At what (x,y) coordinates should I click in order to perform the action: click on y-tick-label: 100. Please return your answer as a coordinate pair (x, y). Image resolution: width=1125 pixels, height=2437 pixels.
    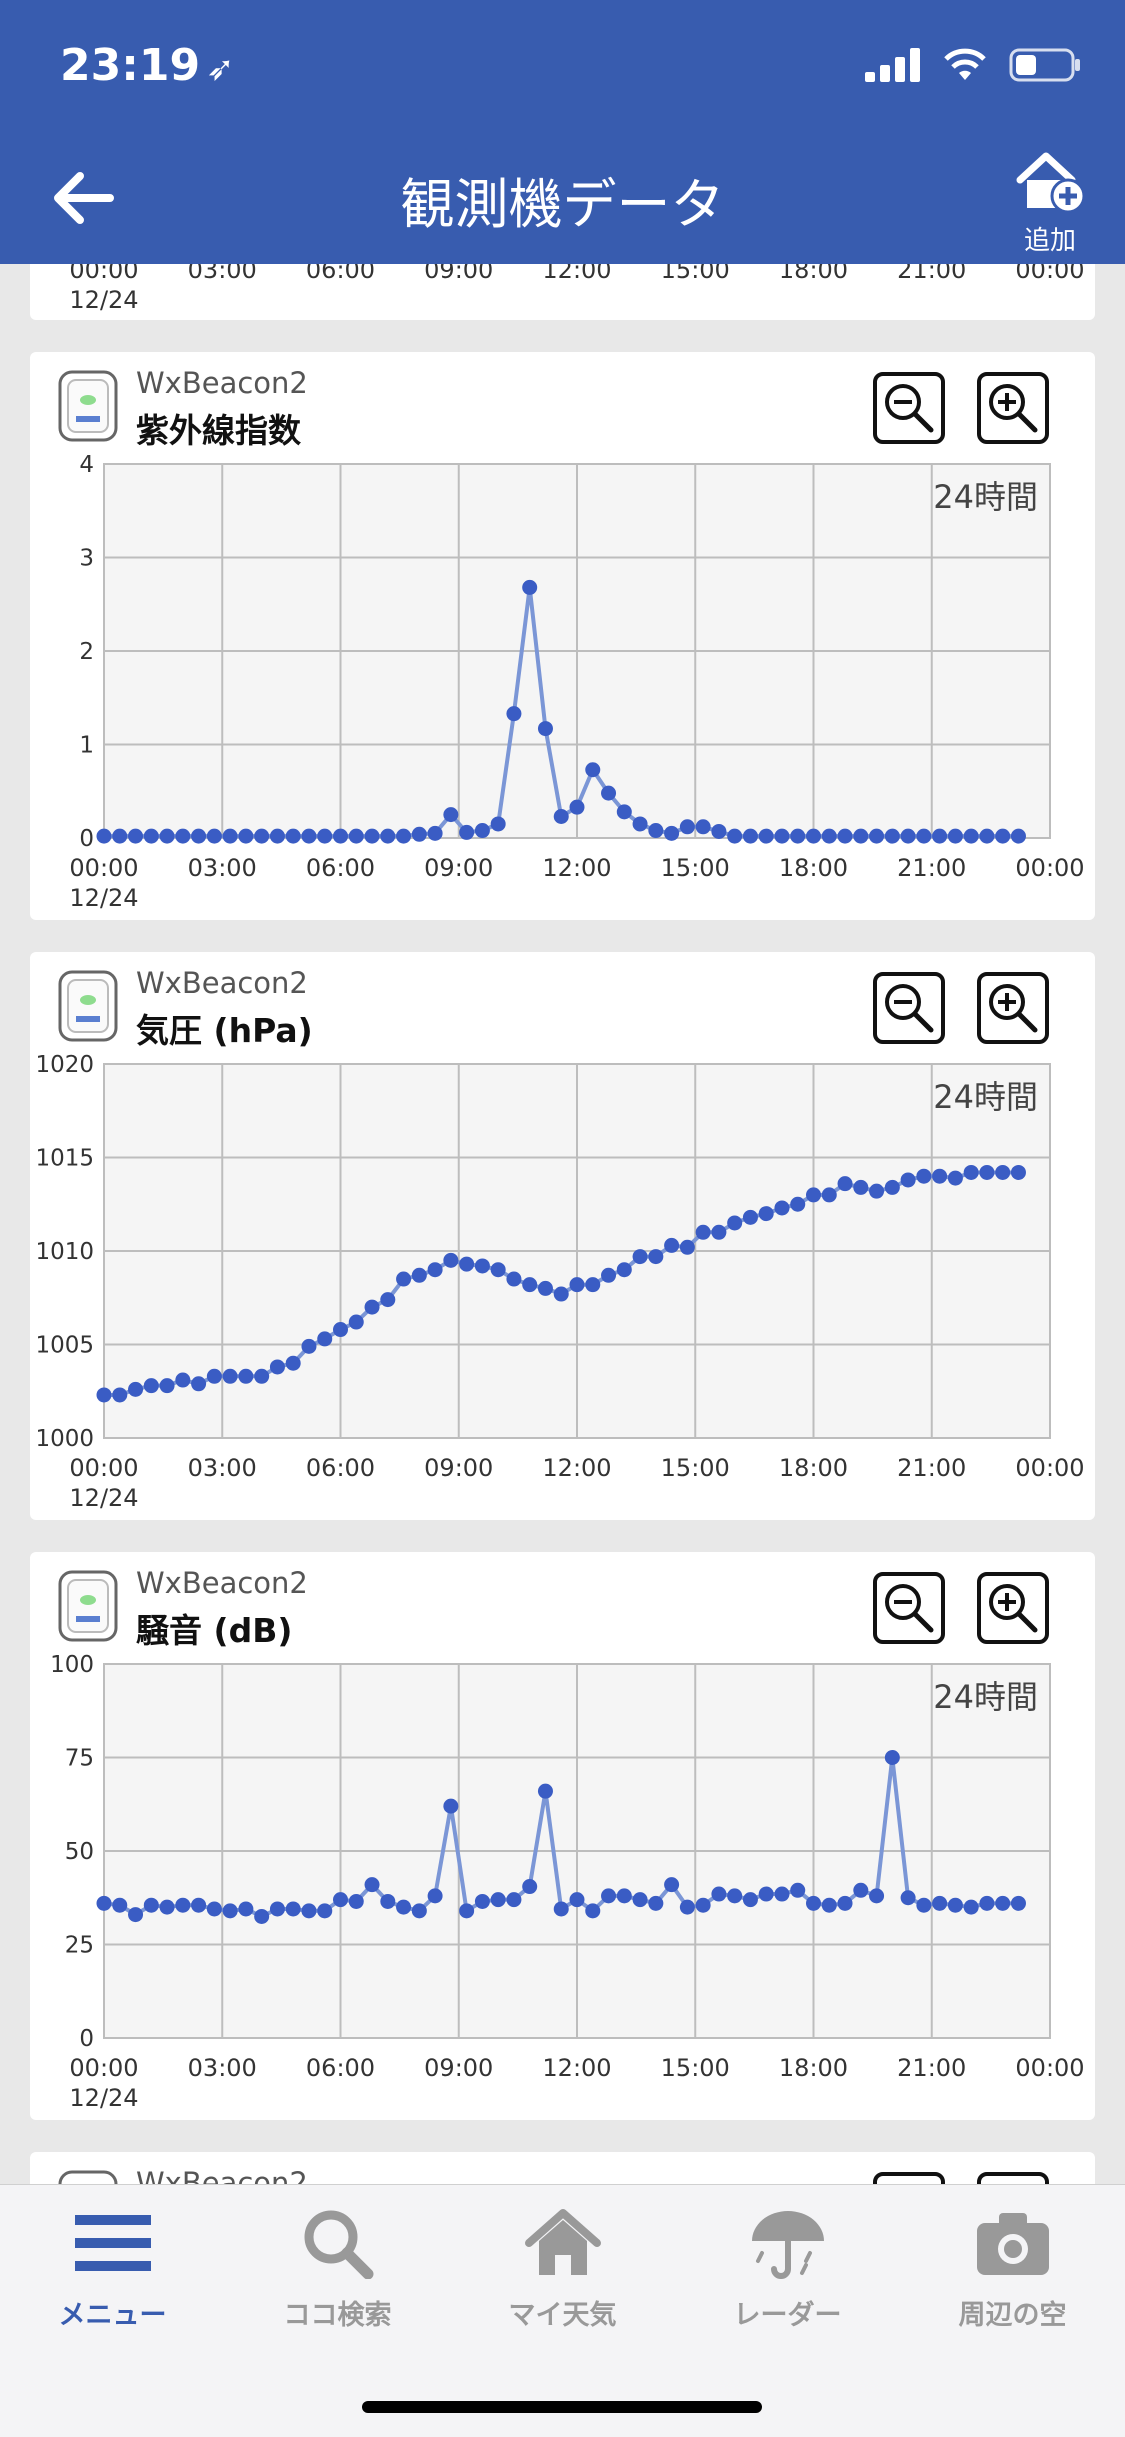
    Looking at the image, I should click on (72, 1665).